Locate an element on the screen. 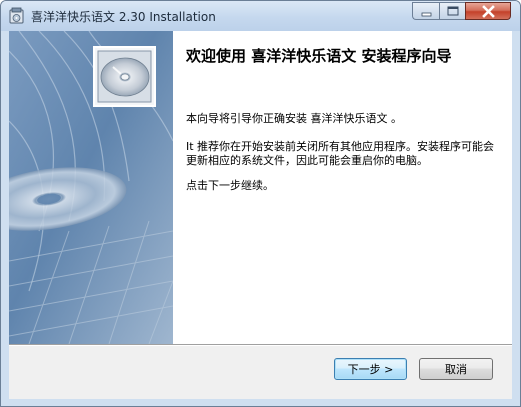 The width and height of the screenshot is (521, 407). minimize-icon is located at coordinates (426, 14).